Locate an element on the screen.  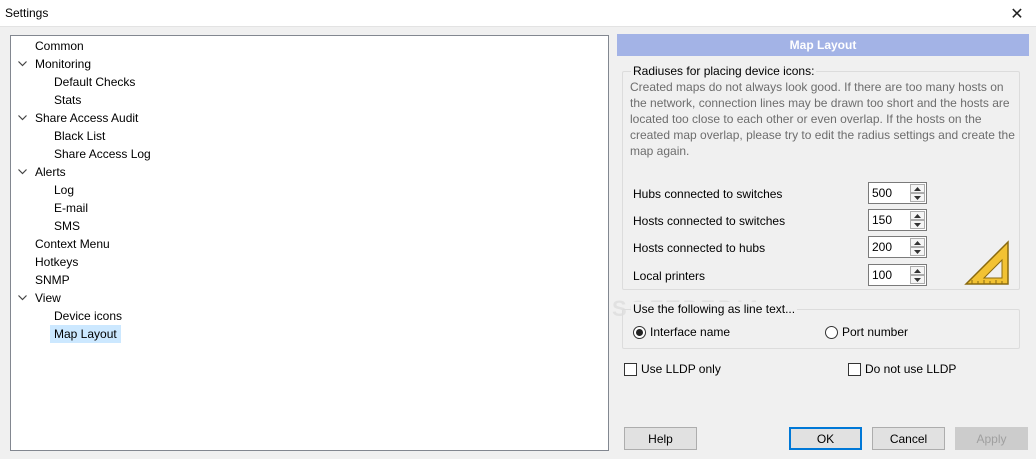
tree-item-label: Log is located at coordinates (64, 190).